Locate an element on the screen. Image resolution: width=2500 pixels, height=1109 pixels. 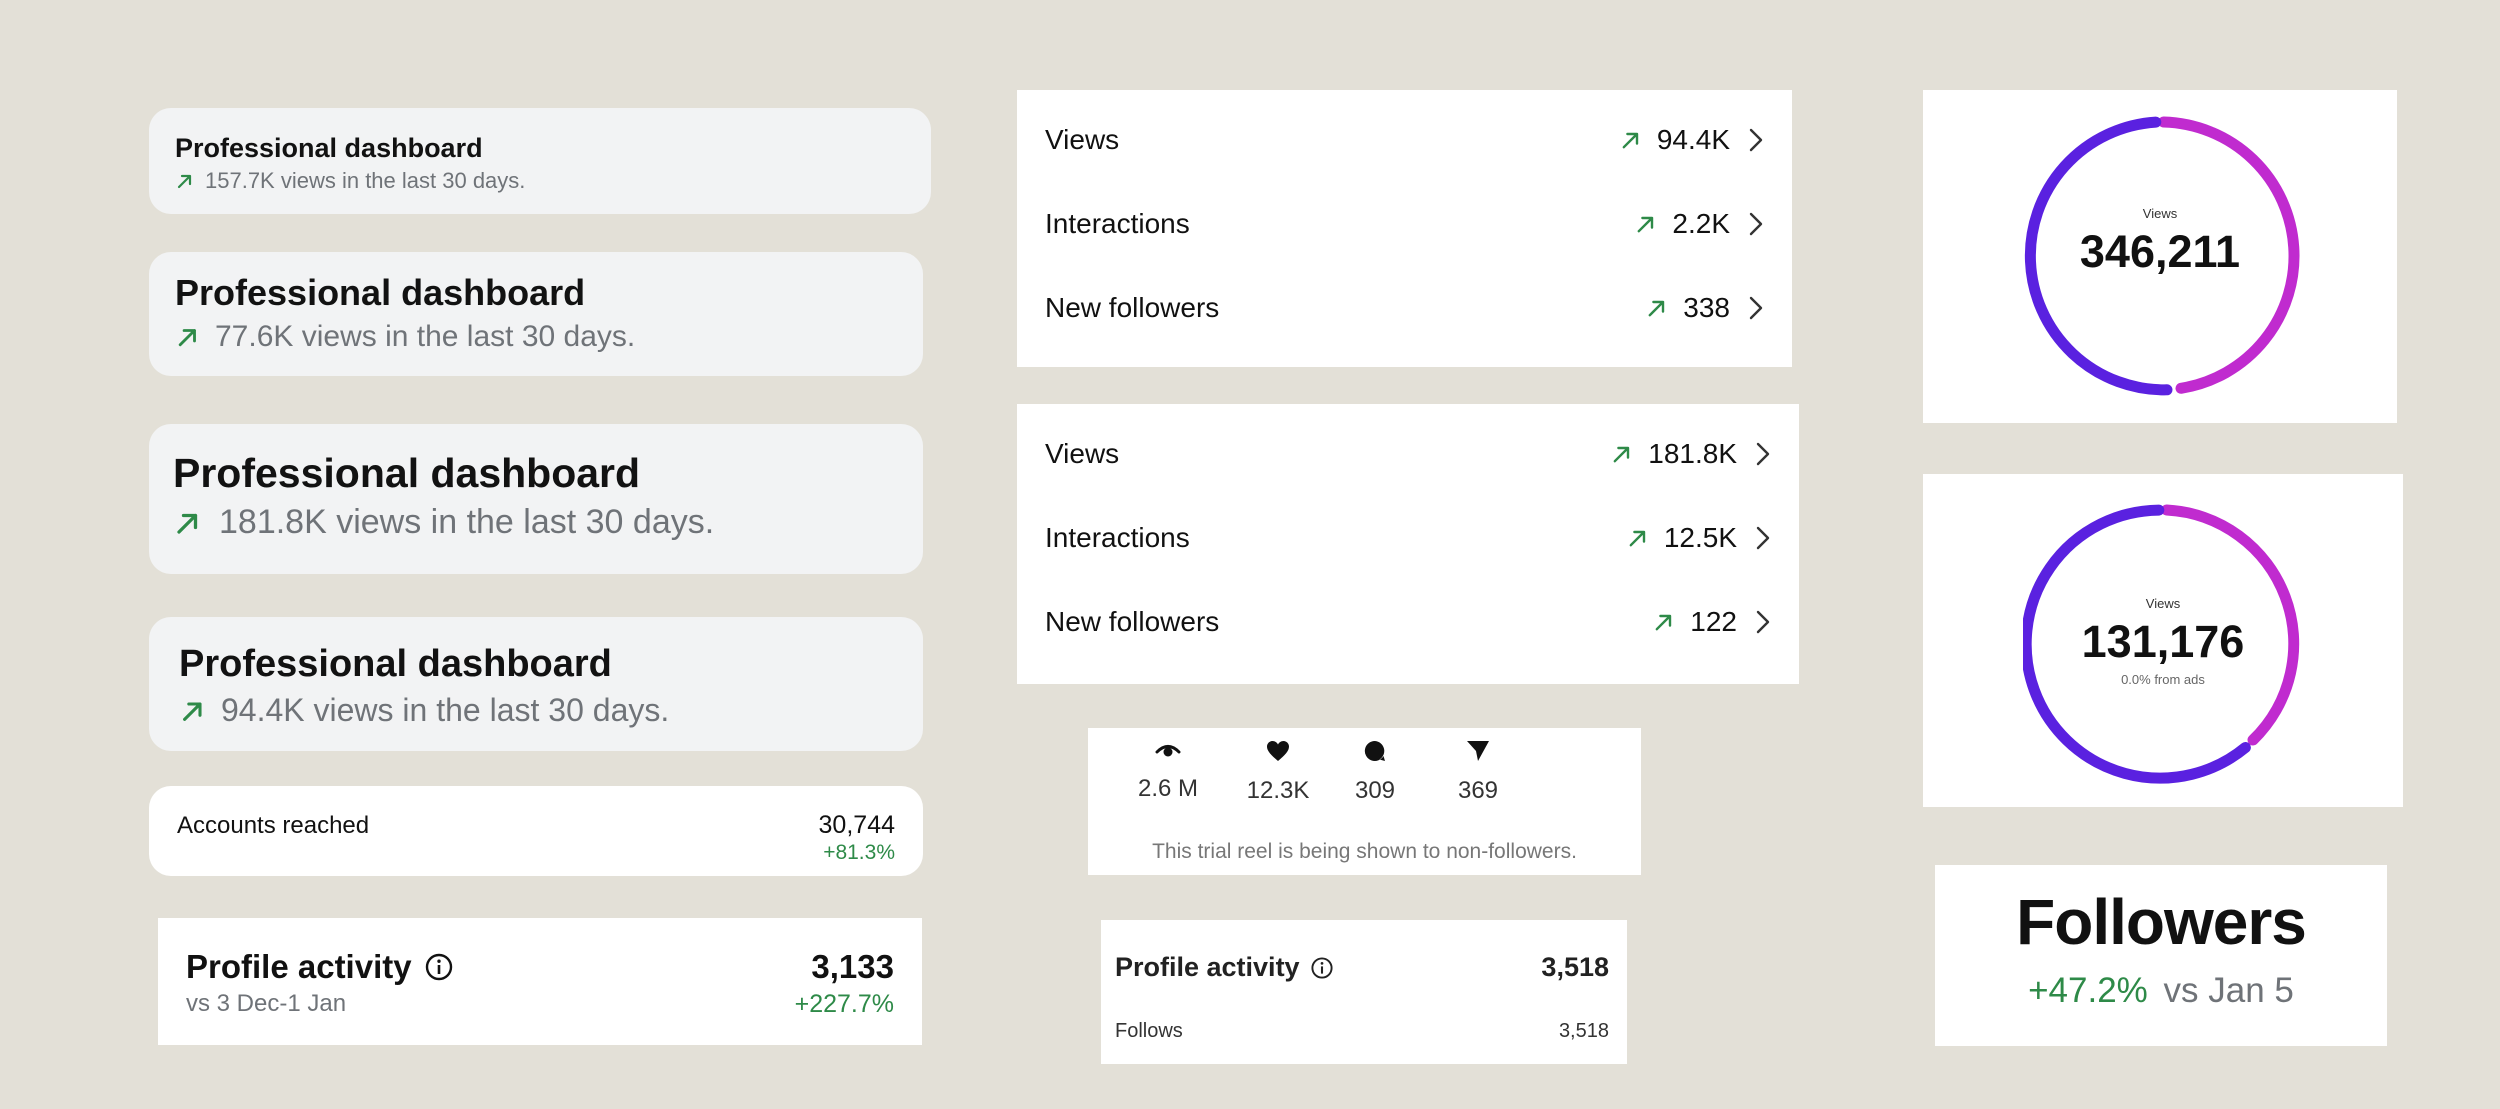
accounts-reached-label: Accounts reached is located at coordinates (273, 825).